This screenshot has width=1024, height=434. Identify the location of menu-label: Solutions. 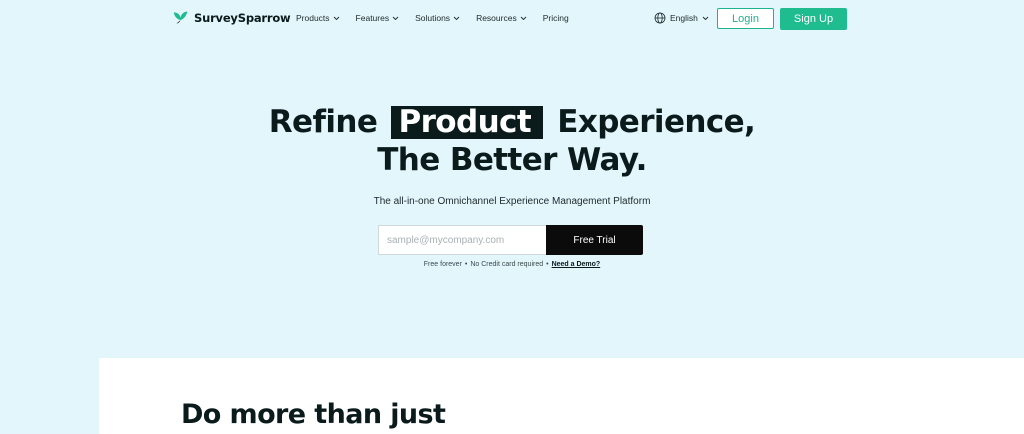
(433, 18).